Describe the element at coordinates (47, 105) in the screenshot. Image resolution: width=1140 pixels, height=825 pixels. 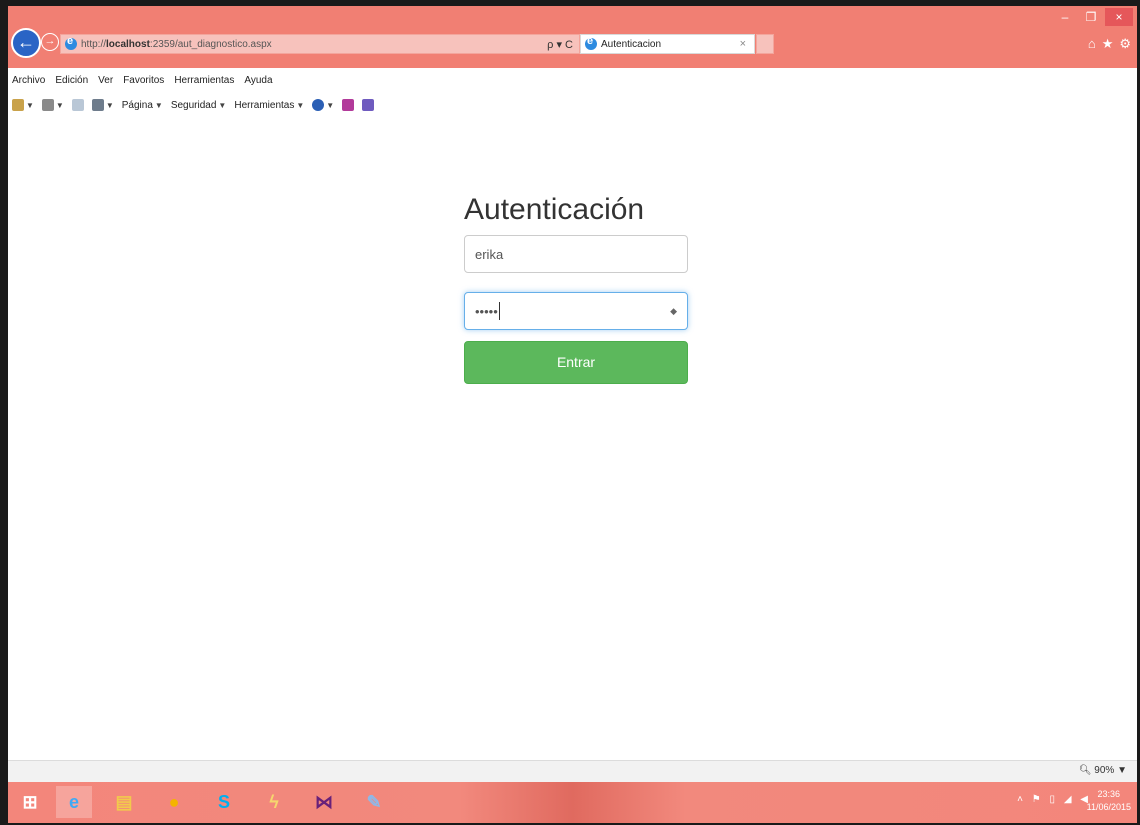
I see `feeds-icon` at that location.